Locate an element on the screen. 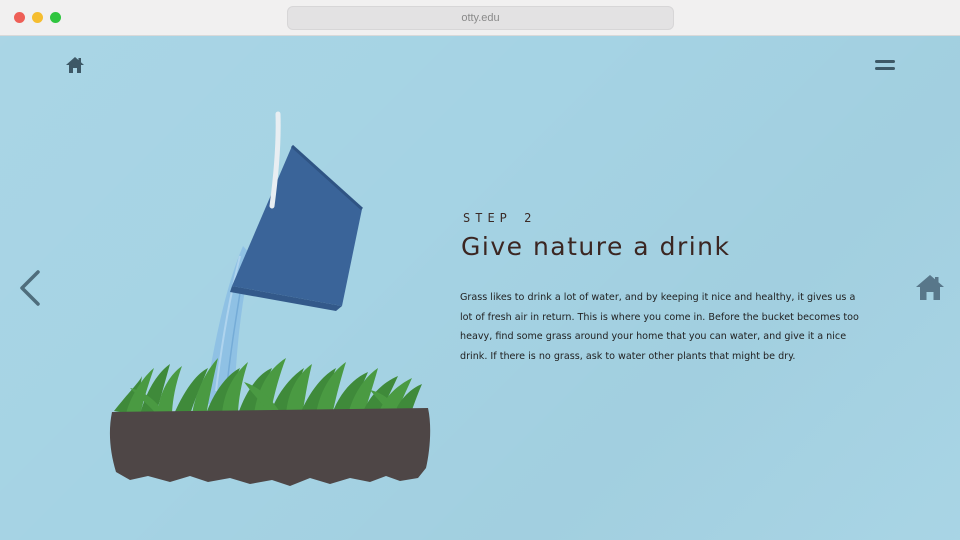  maximize-window-button is located at coordinates (55, 17).